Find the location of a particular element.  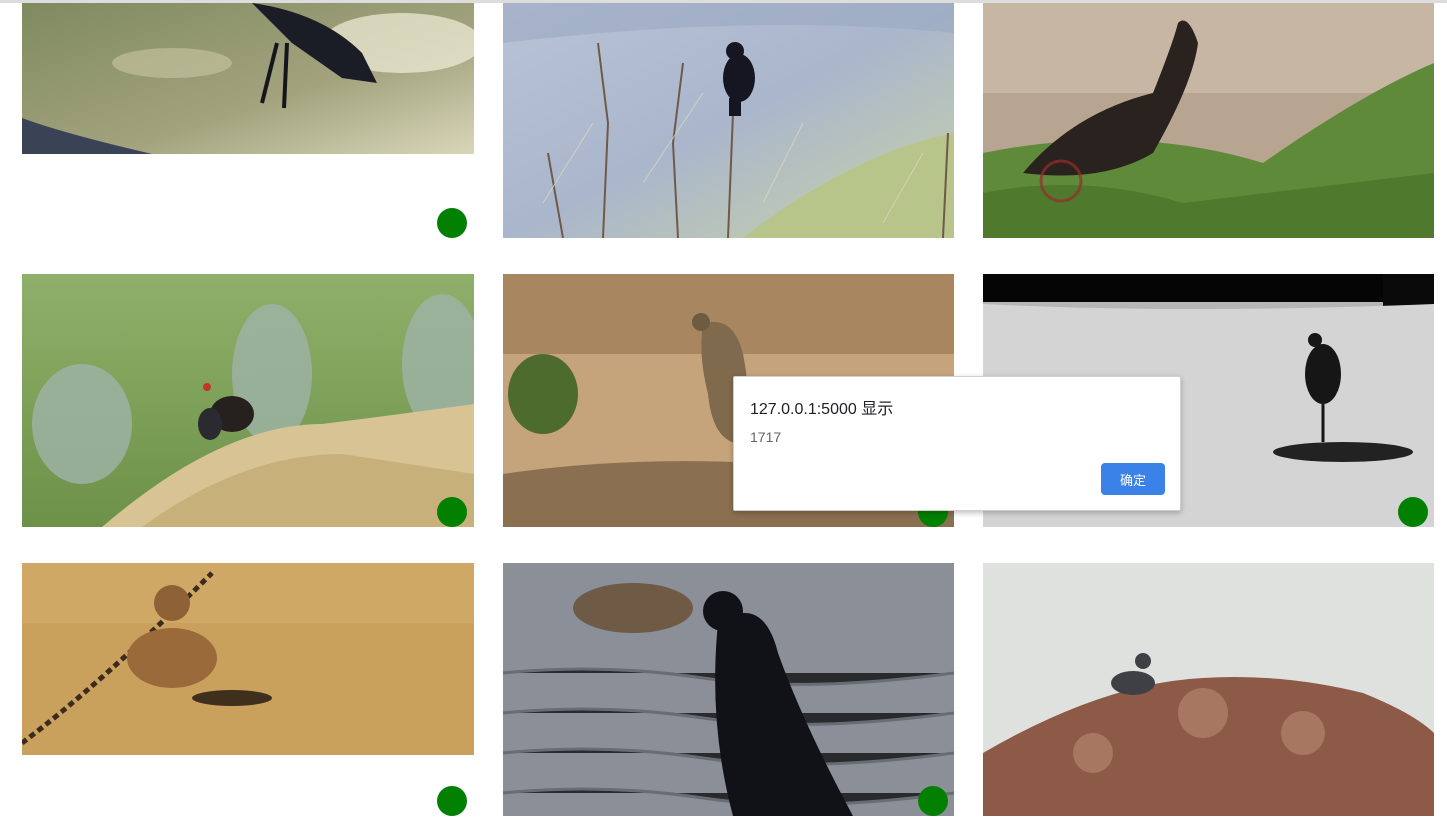

ok-button: 确定 is located at coordinates (1133, 479).